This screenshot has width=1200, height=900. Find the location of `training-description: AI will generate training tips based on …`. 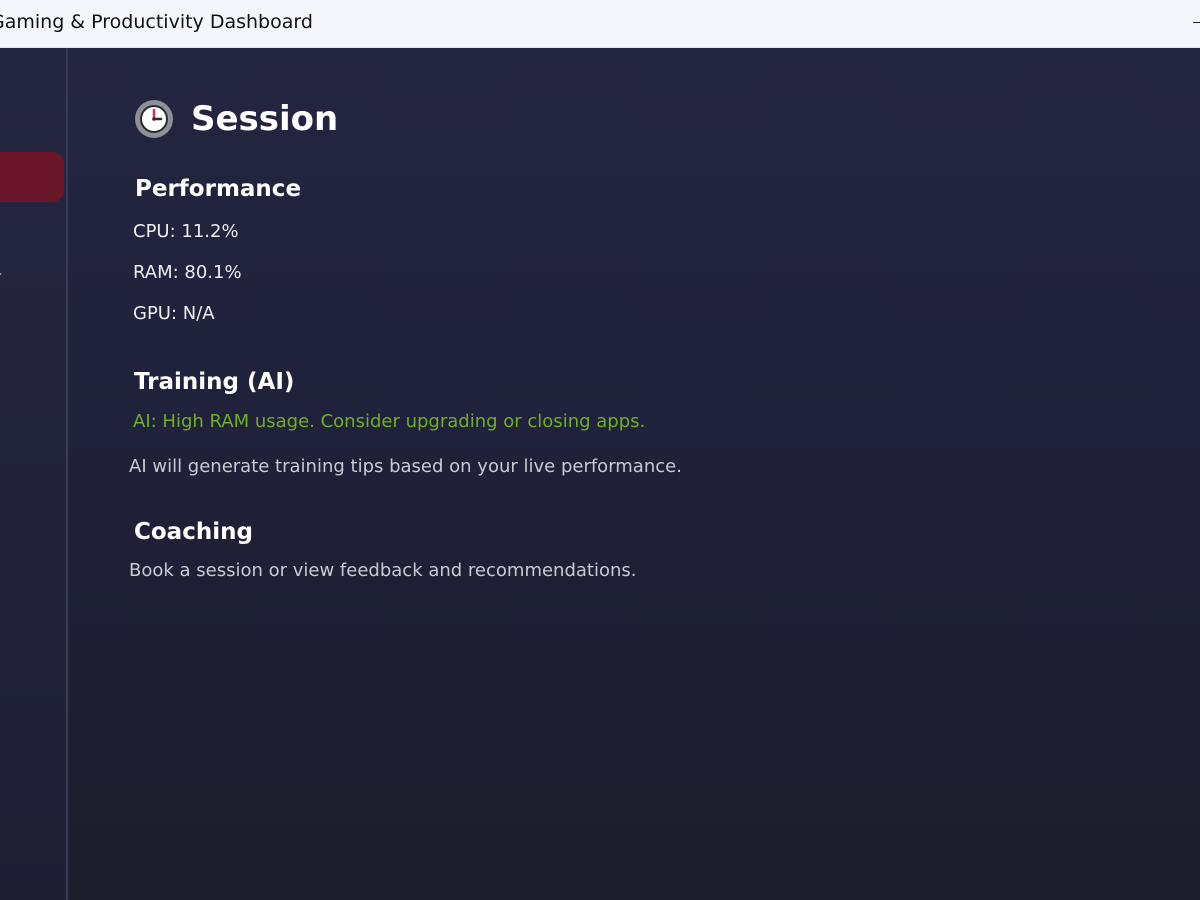

training-description: AI will generate training tips based on … is located at coordinates (405, 466).